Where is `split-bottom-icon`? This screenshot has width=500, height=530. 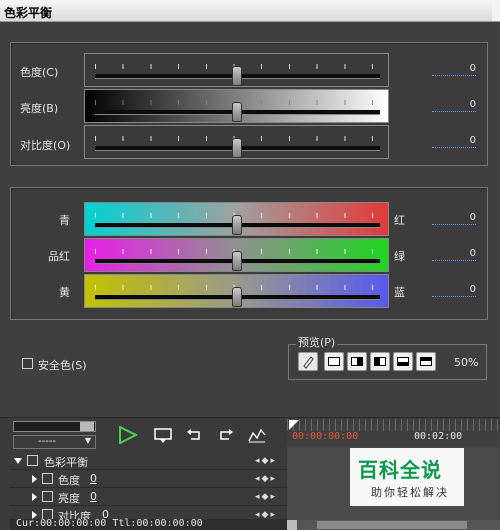 split-bottom-icon is located at coordinates (426, 361).